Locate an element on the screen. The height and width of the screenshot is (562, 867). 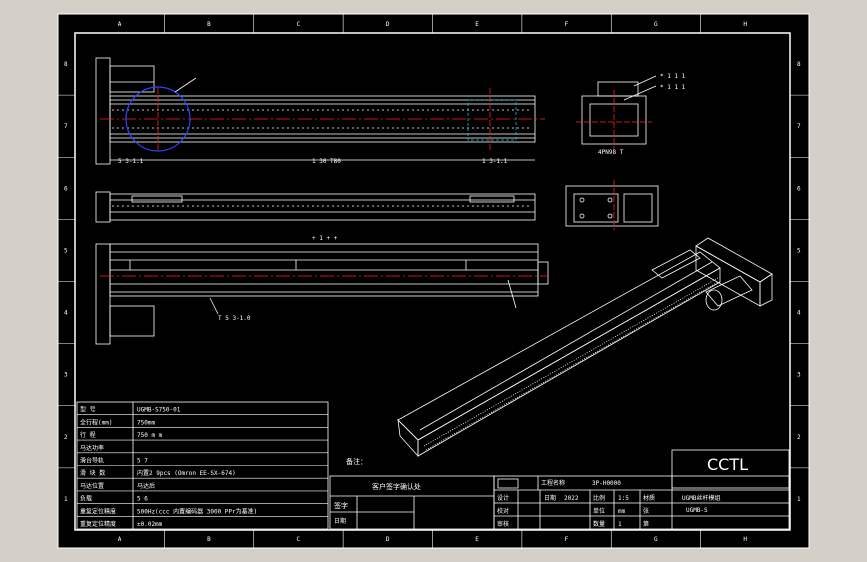
tb-qty: 1 is located at coordinates (620, 524).